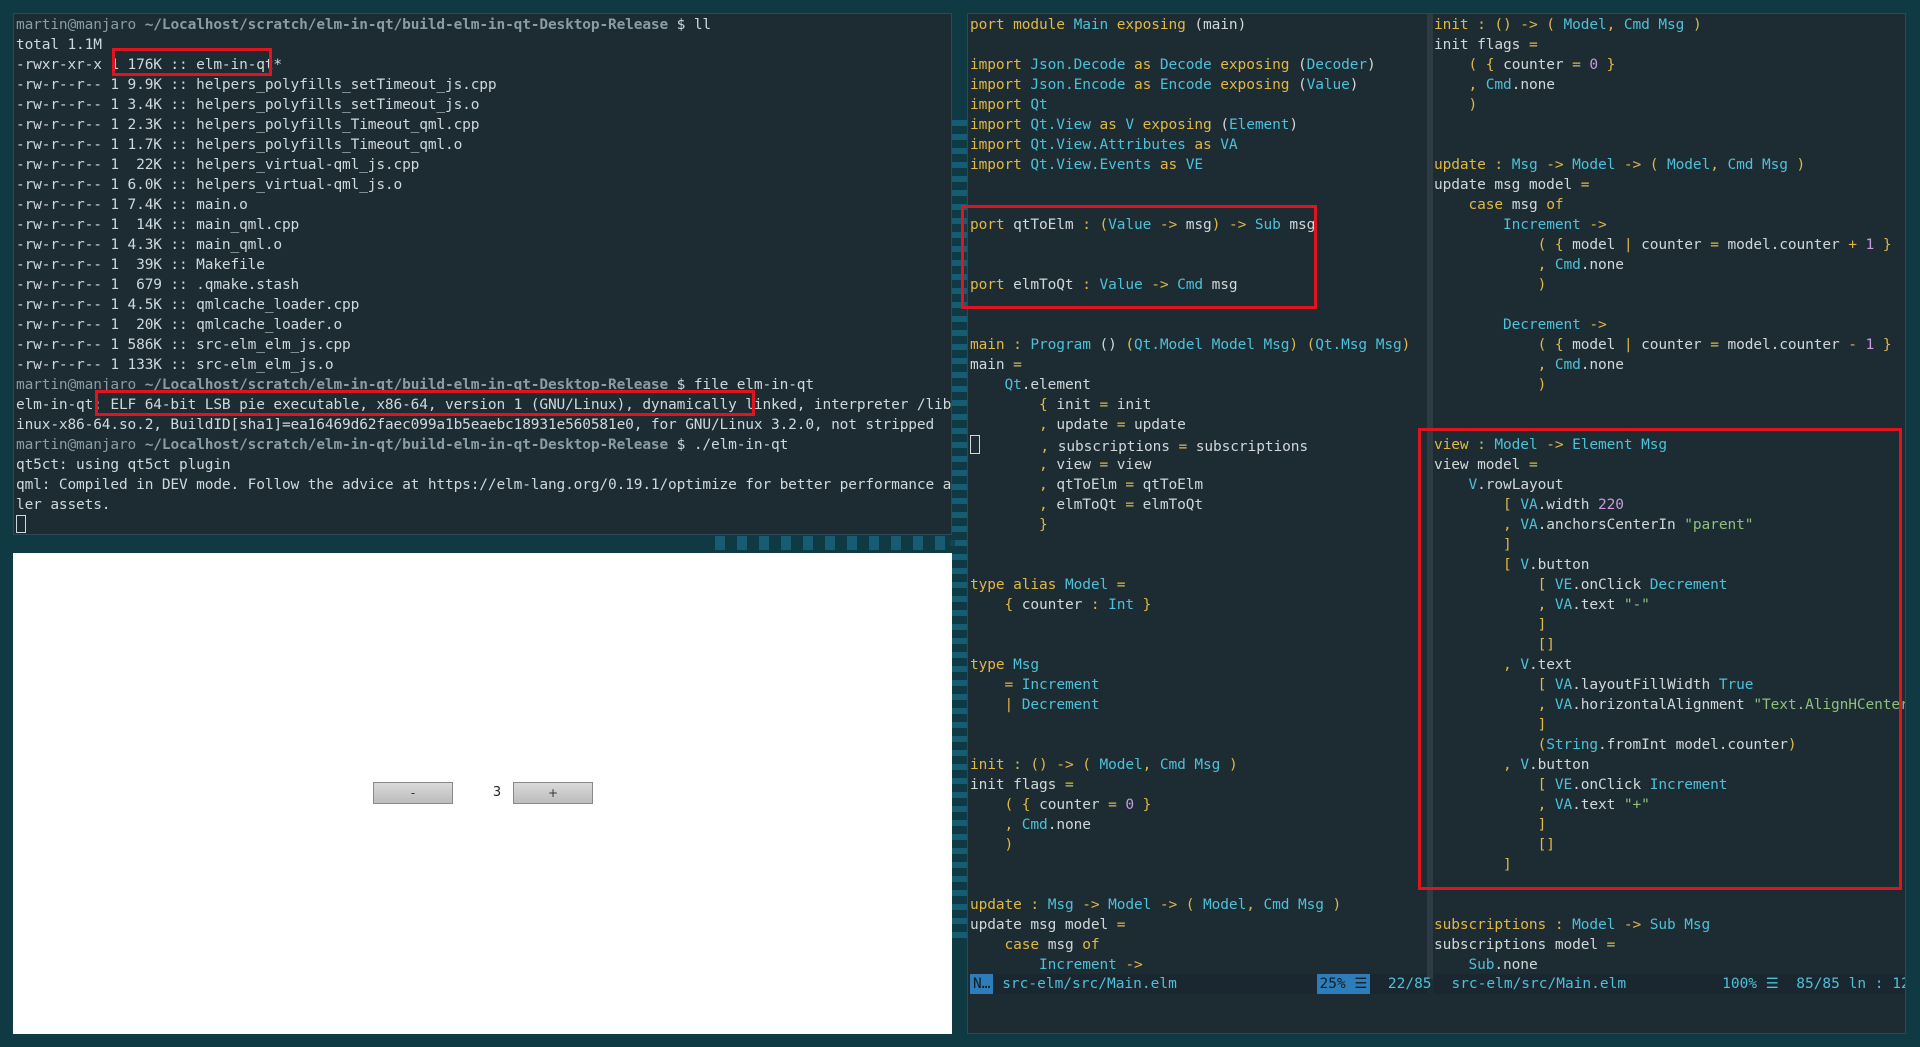 Image resolution: width=1920 pixels, height=1047 pixels. What do you see at coordinates (1185, 65) in the screenshot?
I see `code-token: Decode` at bounding box center [1185, 65].